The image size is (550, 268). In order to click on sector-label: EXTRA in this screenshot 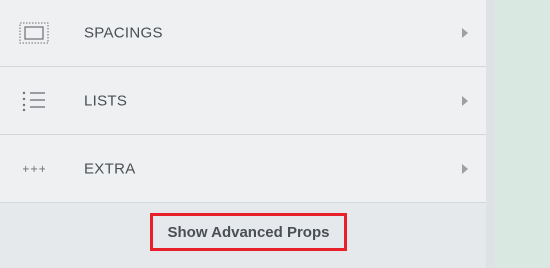, I will do `click(110, 169)`.